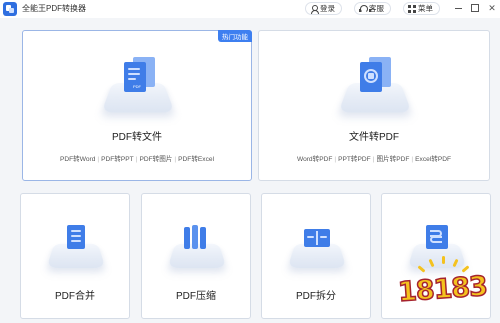  What do you see at coordinates (137, 159) in the screenshot?
I see `card-subtitle: PDF转Word | PDF转PPT | PDF转图片 | PDF转Excel` at bounding box center [137, 159].